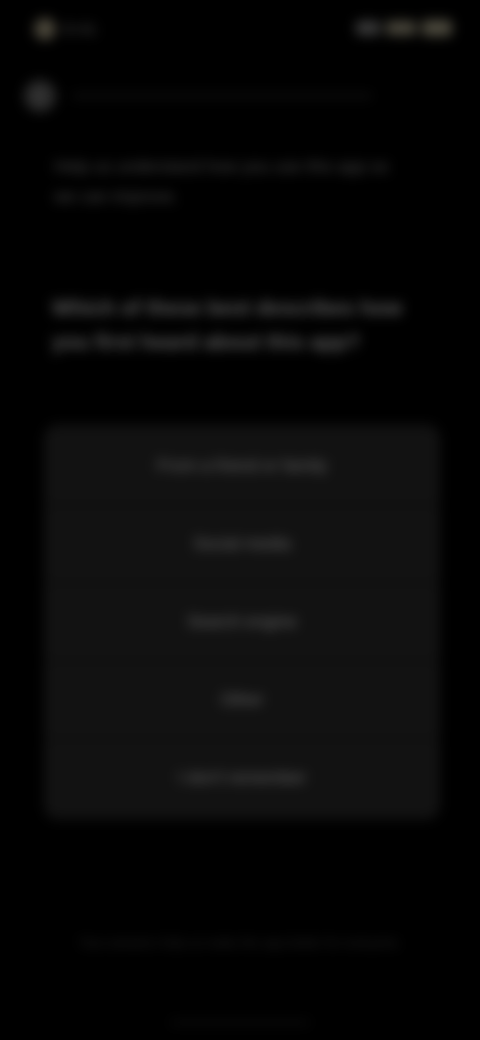 Image resolution: width=480 pixels, height=1040 pixels. I want to click on status-left: 9:41, so click(65, 29).